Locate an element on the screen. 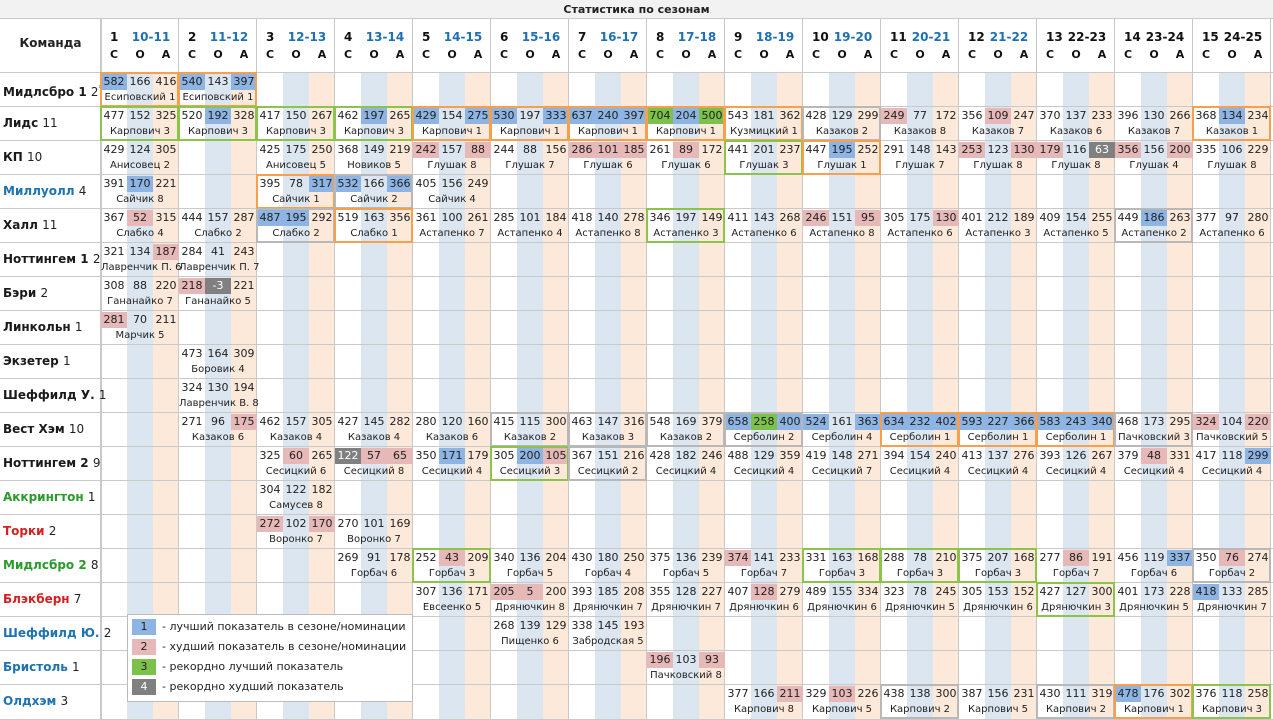  stat-value: 263 is located at coordinates (1180, 217).